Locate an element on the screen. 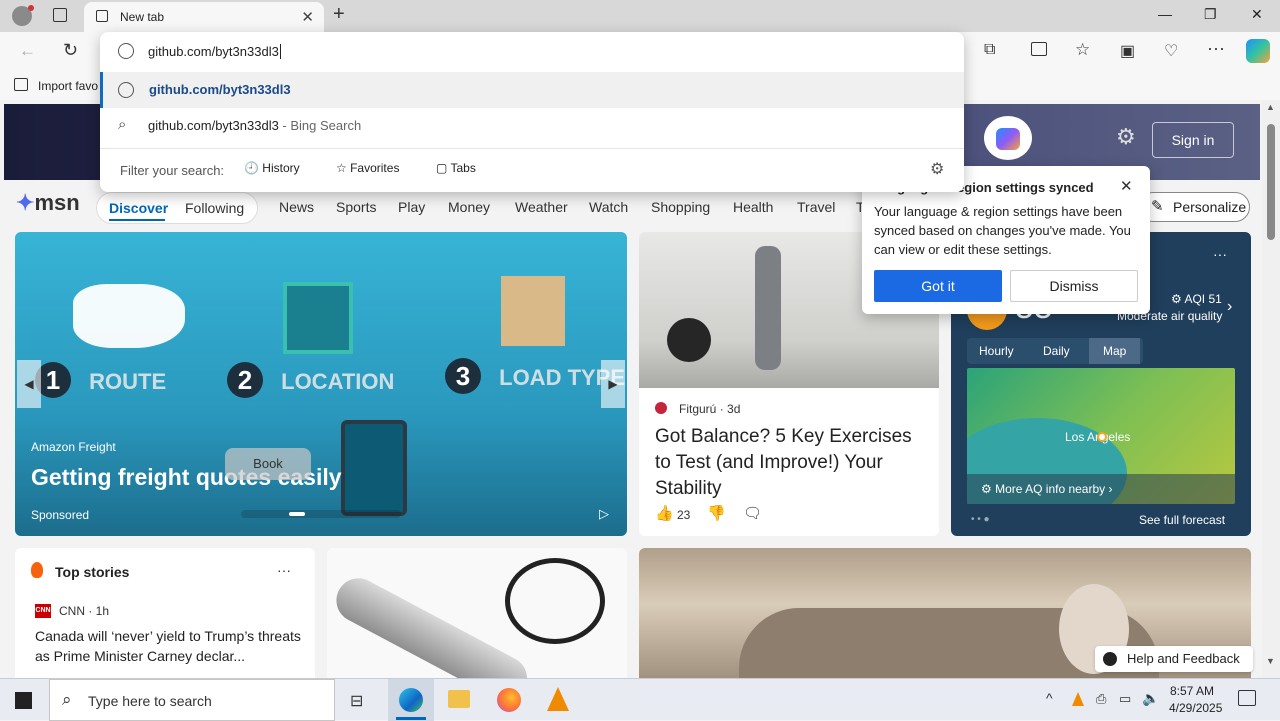 This screenshot has height=721, width=1280. sign-in-button: Sign in is located at coordinates (1193, 140).